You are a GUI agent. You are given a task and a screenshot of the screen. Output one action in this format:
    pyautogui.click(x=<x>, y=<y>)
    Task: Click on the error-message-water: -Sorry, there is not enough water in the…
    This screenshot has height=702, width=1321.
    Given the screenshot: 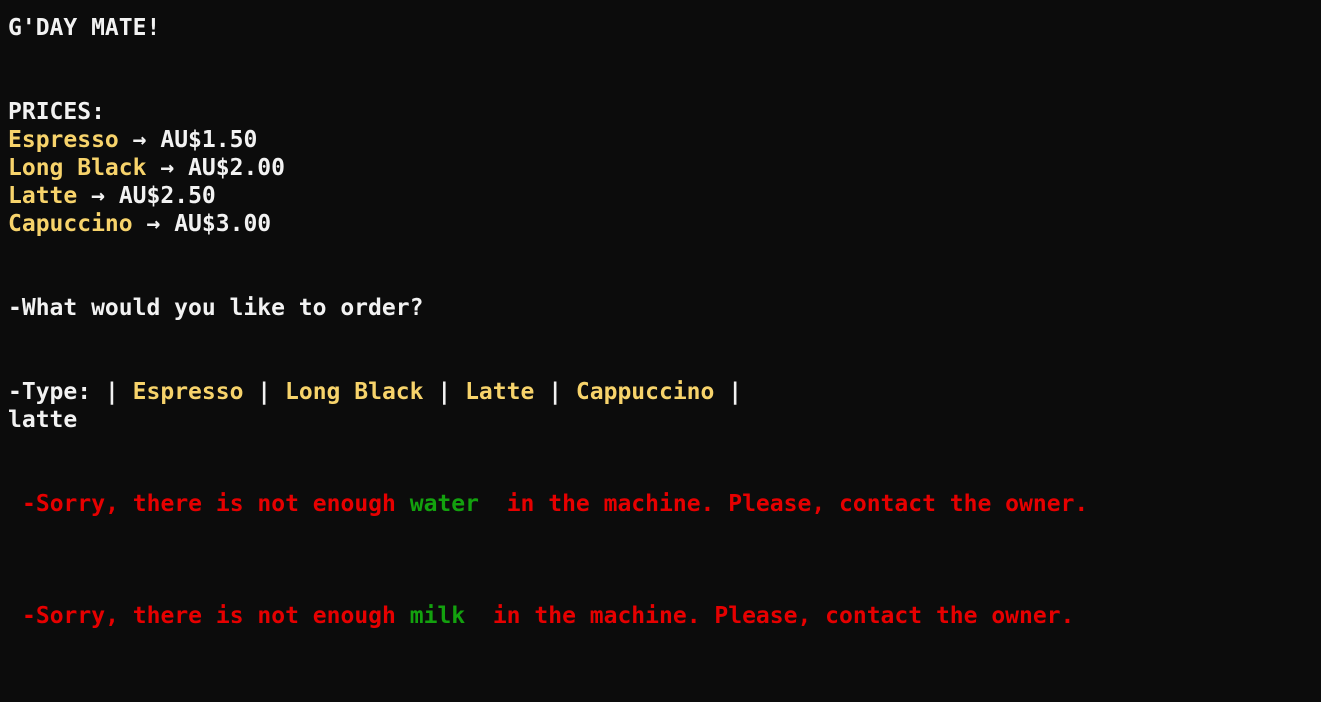 What is the action you would take?
    pyautogui.click(x=555, y=504)
    